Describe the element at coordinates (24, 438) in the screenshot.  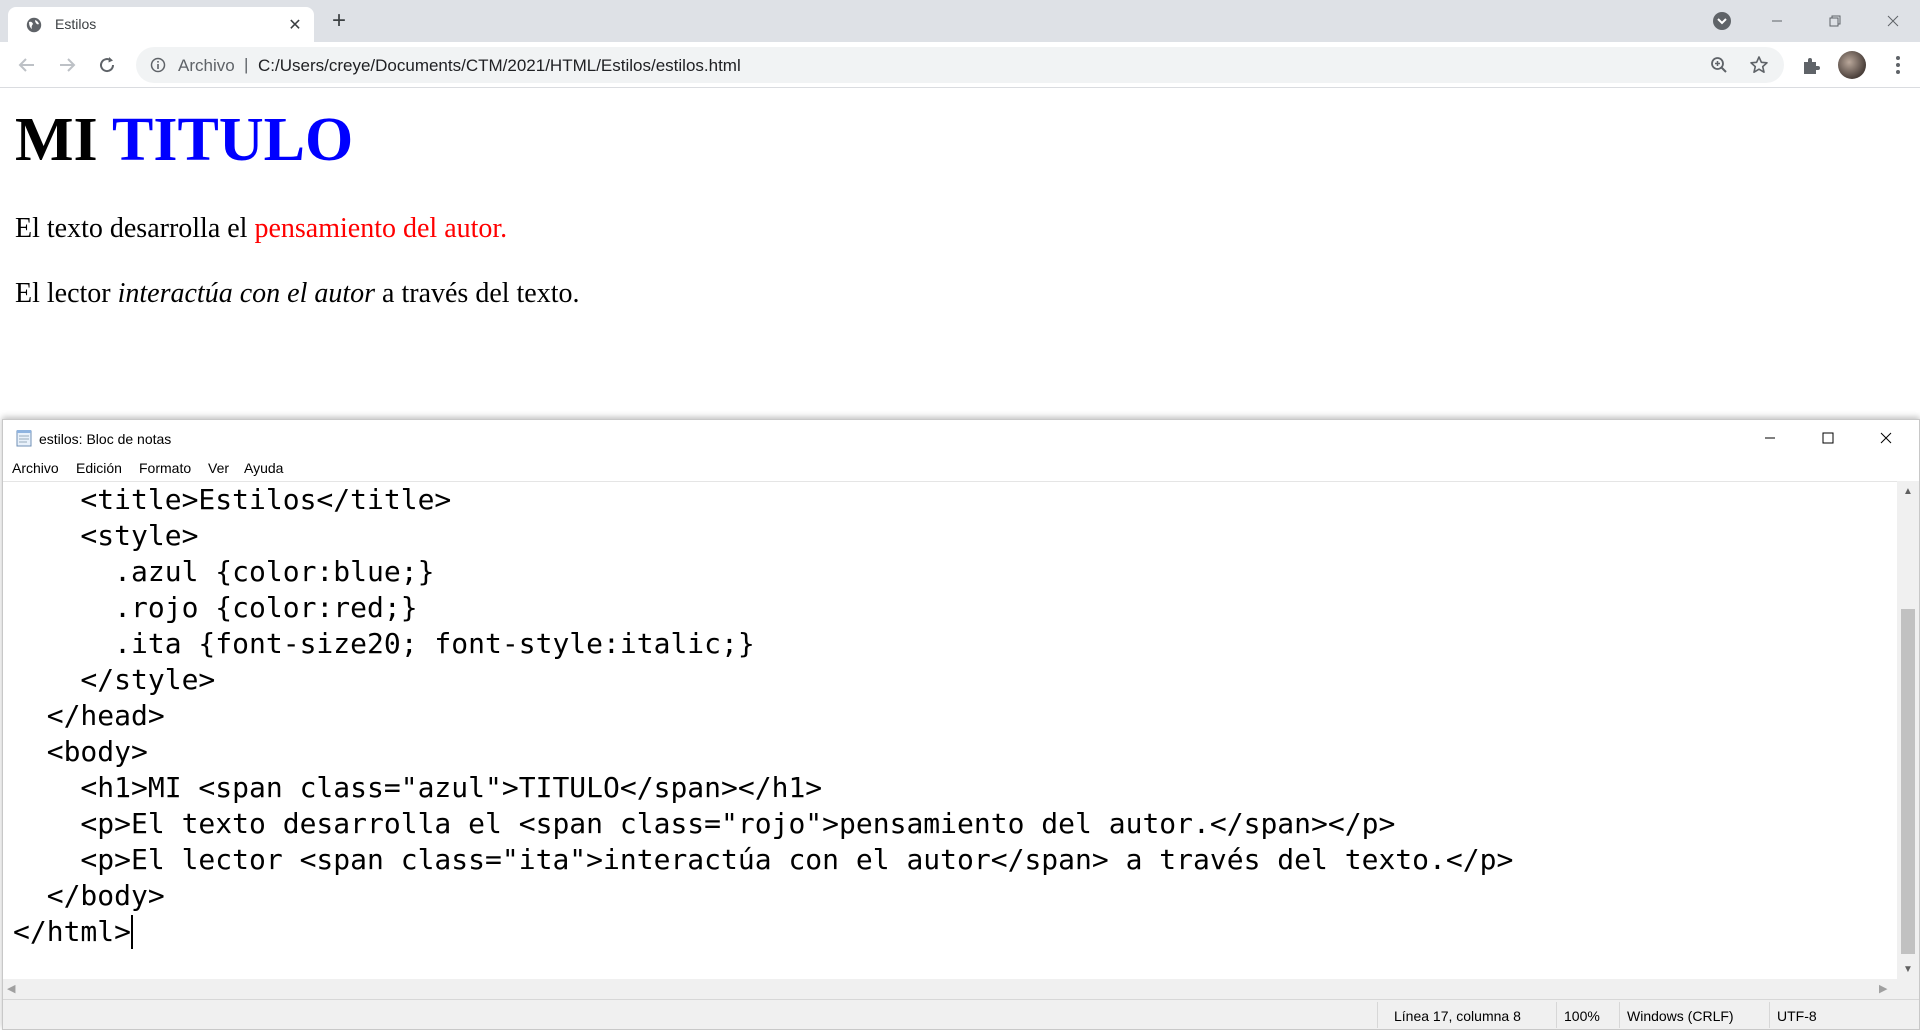
I see `notepad-app-icon` at that location.